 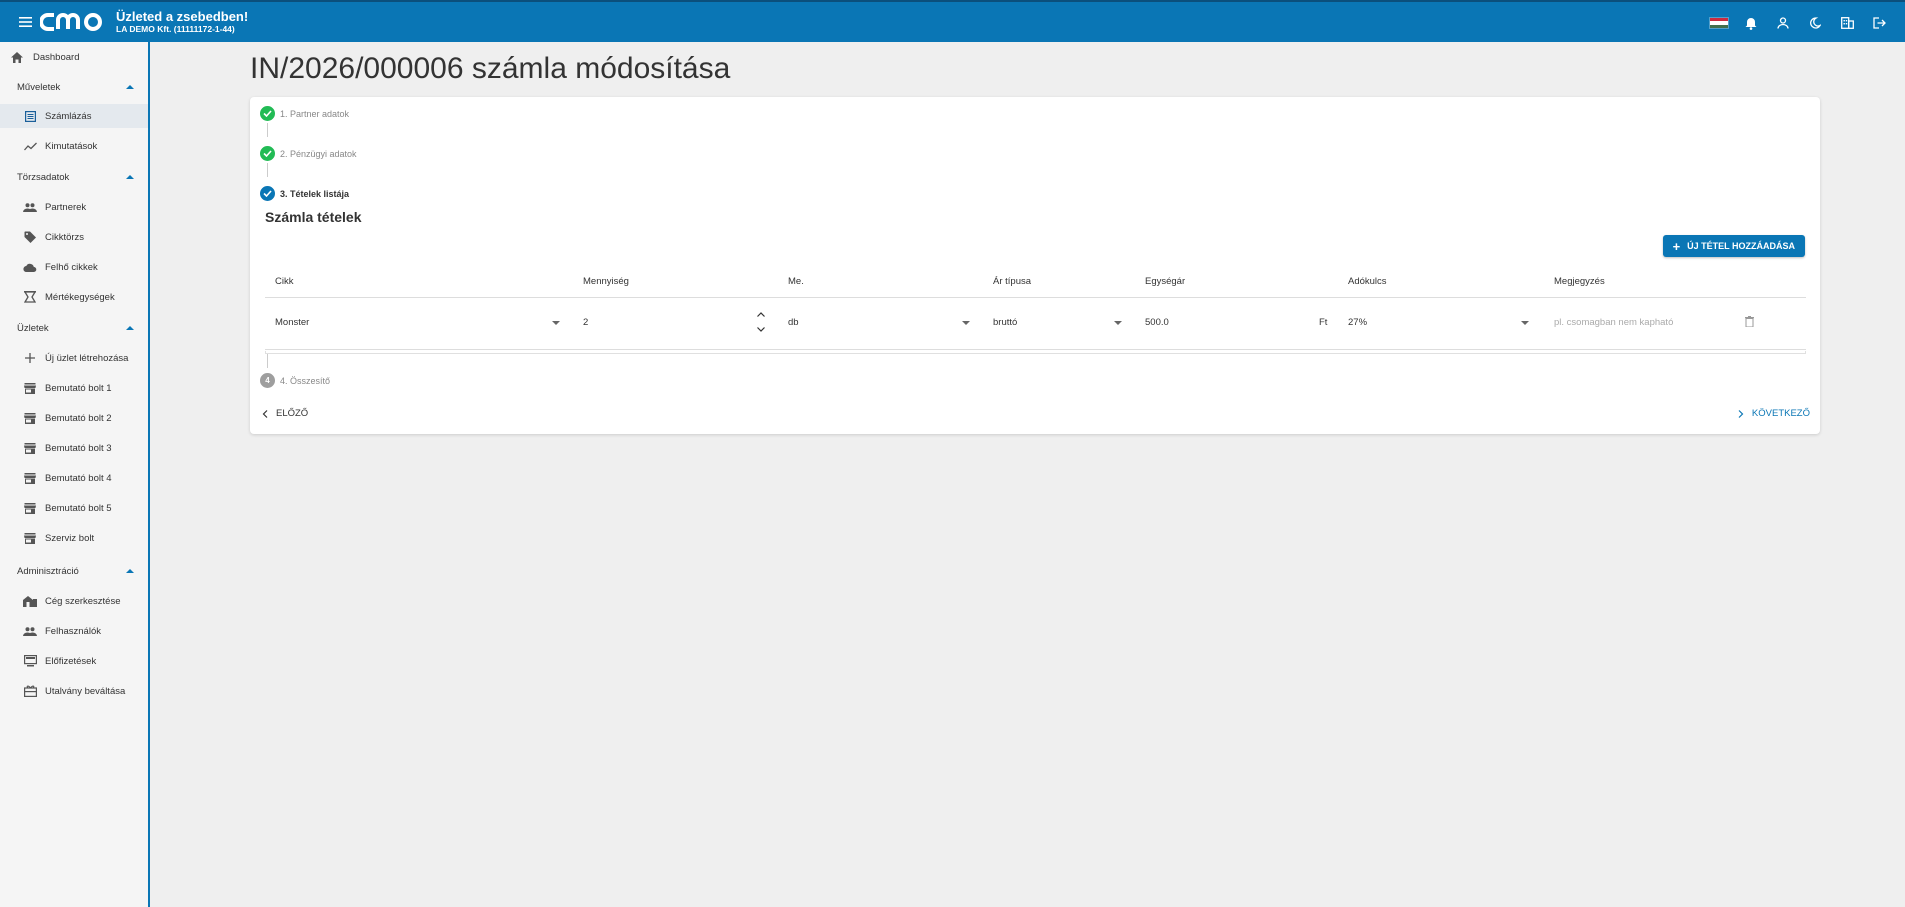 I want to click on cmo-logo, so click(x=74, y=22).